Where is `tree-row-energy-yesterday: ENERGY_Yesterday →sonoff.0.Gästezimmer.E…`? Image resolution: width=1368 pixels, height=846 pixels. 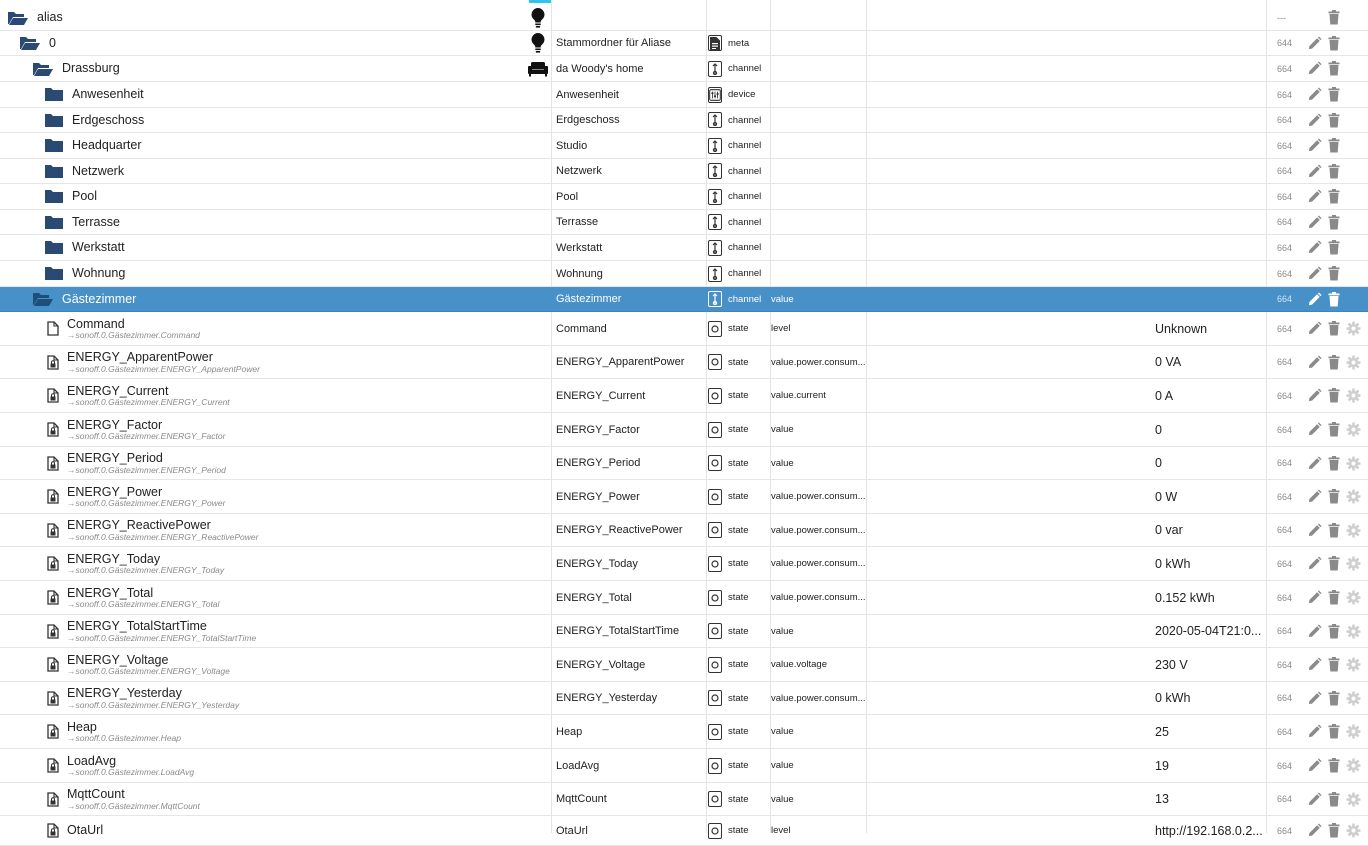 tree-row-energy-yesterday: ENERGY_Yesterday →sonoff.0.Gästezimmer.E… is located at coordinates (684, 698).